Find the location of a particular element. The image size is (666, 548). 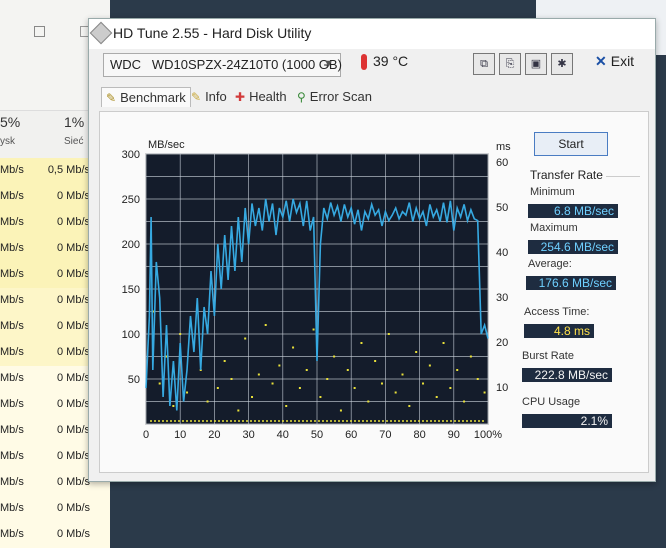

start-button: Start is located at coordinates (571, 144).